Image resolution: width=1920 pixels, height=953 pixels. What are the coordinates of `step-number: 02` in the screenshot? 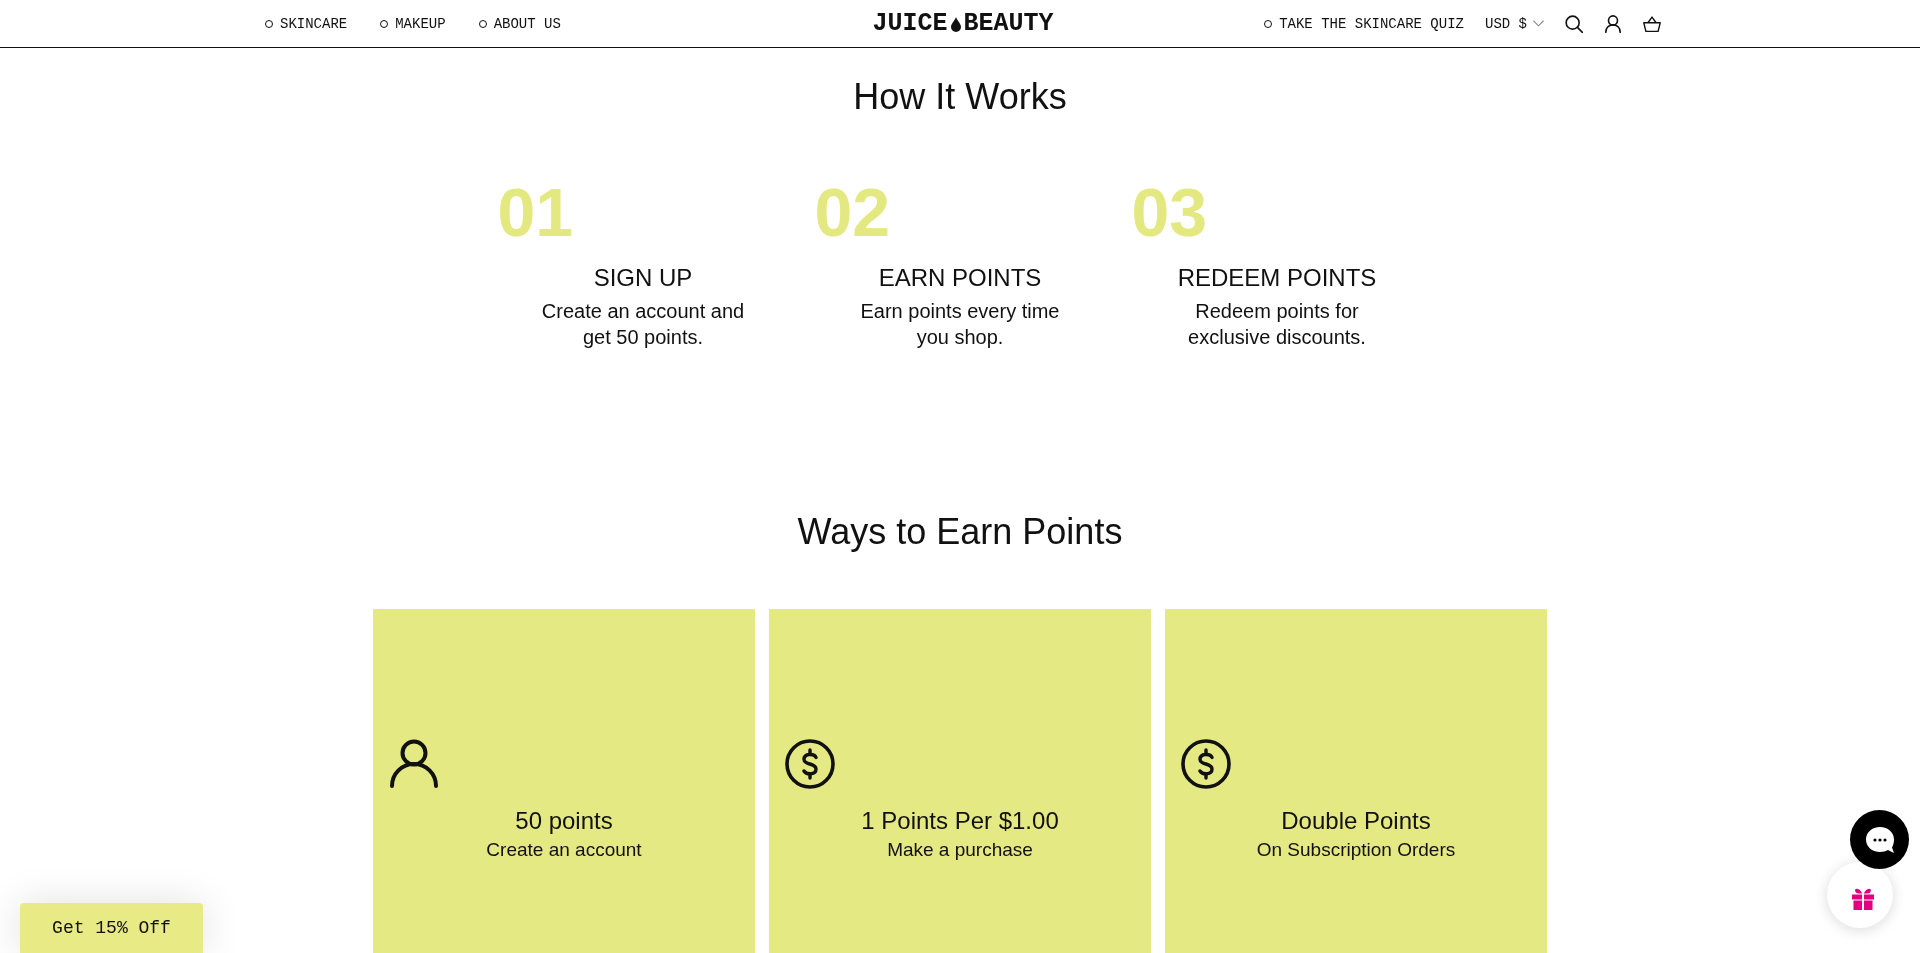 It's located at (852, 212).